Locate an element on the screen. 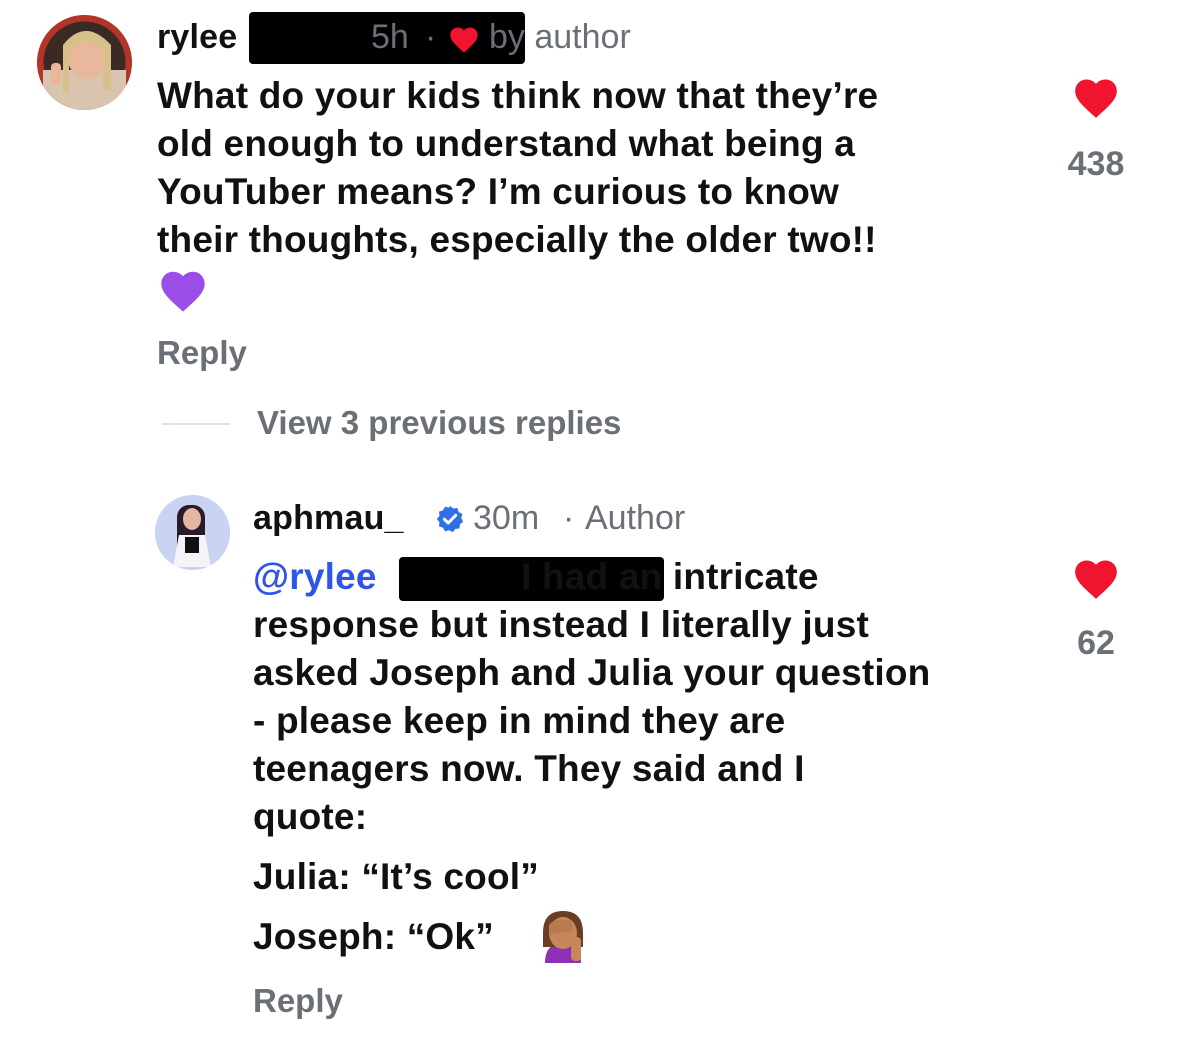 The height and width of the screenshot is (1054, 1179). comment-line: old enough to understand what being a is located at coordinates (506, 143).